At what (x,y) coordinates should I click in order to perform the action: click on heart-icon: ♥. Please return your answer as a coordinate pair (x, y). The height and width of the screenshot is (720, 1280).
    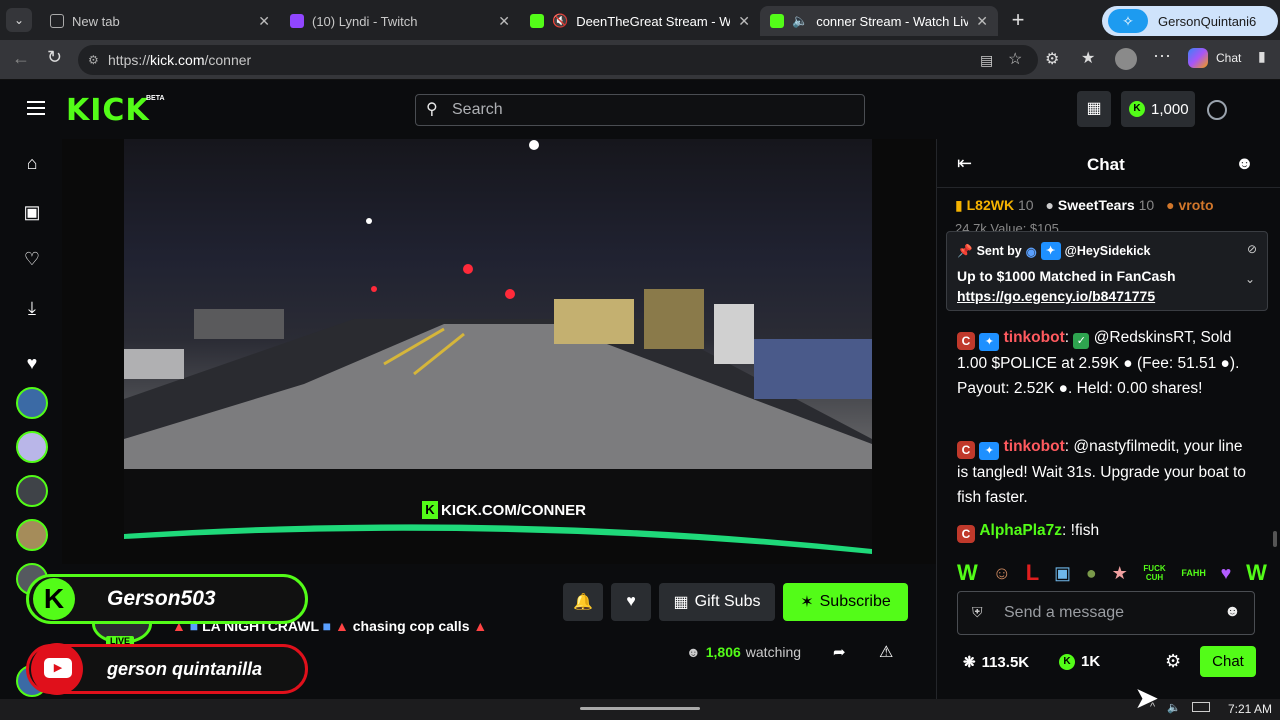
    Looking at the image, I should click on (631, 601).